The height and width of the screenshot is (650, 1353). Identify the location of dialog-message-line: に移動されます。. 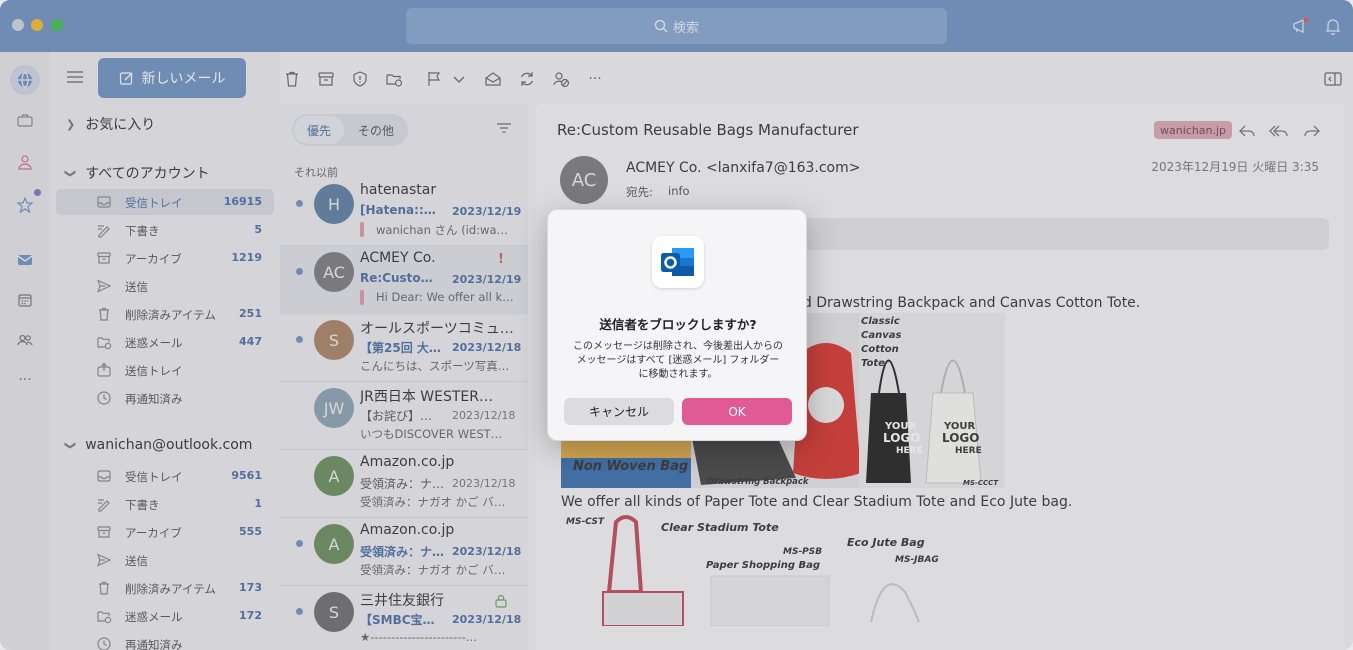
(678, 374).